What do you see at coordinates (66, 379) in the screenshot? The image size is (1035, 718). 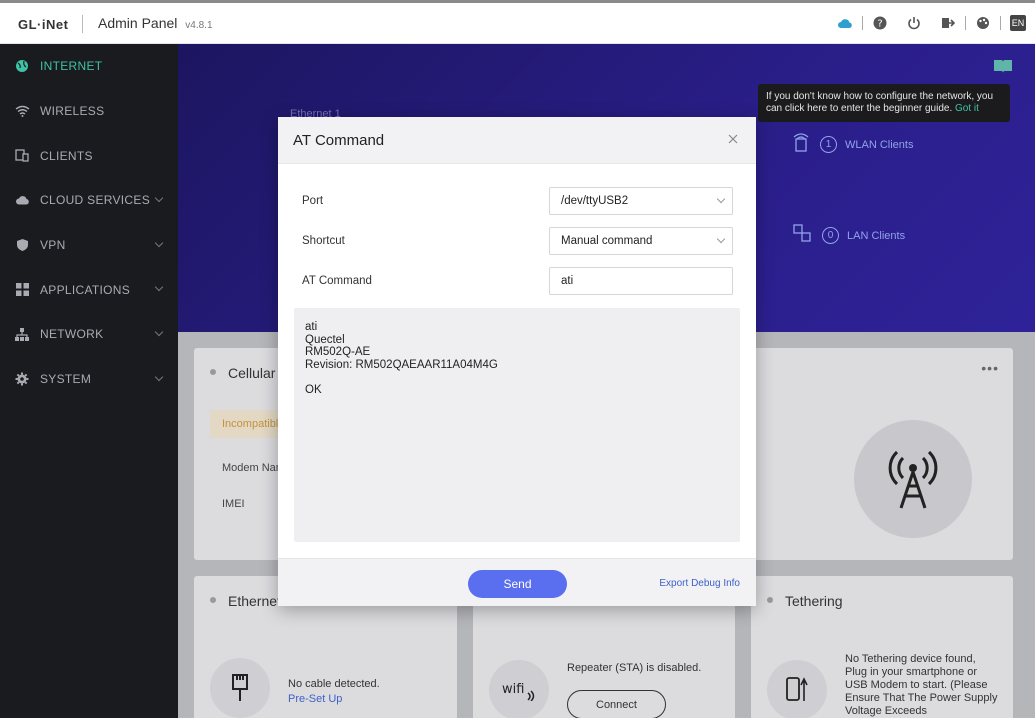 I see `sidebar-item-label: SYSTEM` at bounding box center [66, 379].